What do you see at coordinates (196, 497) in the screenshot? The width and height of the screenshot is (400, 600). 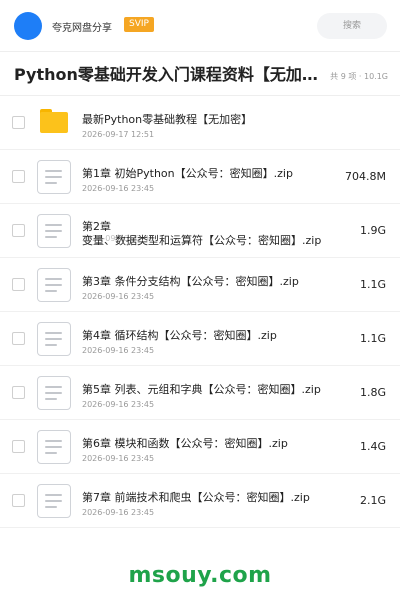 I see `file-name: 第7章 前端技术和爬虫【公众号：密知圈】.zip` at bounding box center [196, 497].